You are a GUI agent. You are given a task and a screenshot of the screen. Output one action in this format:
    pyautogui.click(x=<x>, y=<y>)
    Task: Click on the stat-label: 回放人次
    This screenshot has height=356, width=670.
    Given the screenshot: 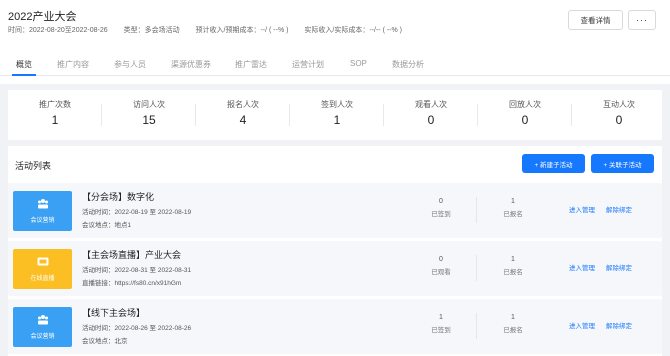 What is the action you would take?
    pyautogui.click(x=525, y=104)
    